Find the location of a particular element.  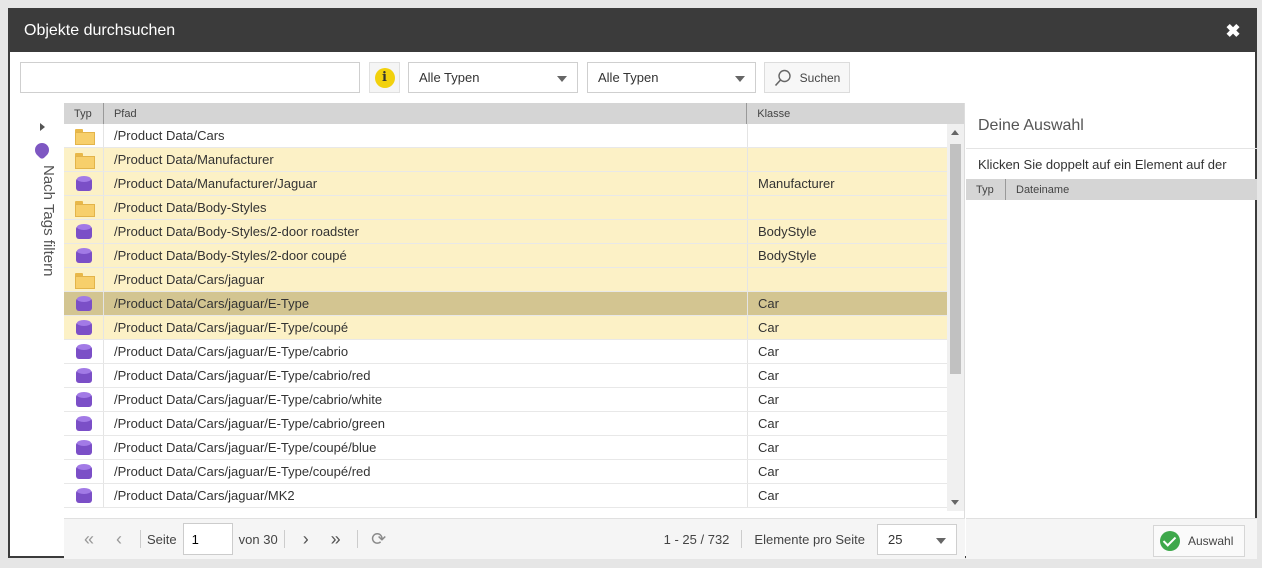

search-button: Suchen is located at coordinates (807, 77).